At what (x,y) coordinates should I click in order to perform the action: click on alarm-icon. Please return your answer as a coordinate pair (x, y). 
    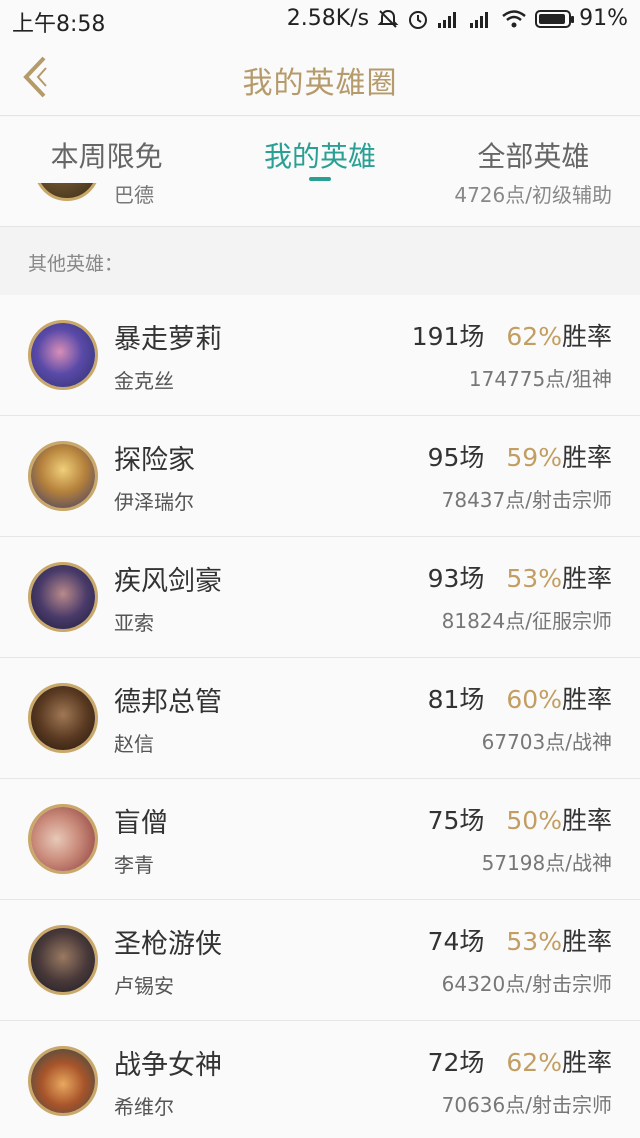
    Looking at the image, I should click on (418, 19).